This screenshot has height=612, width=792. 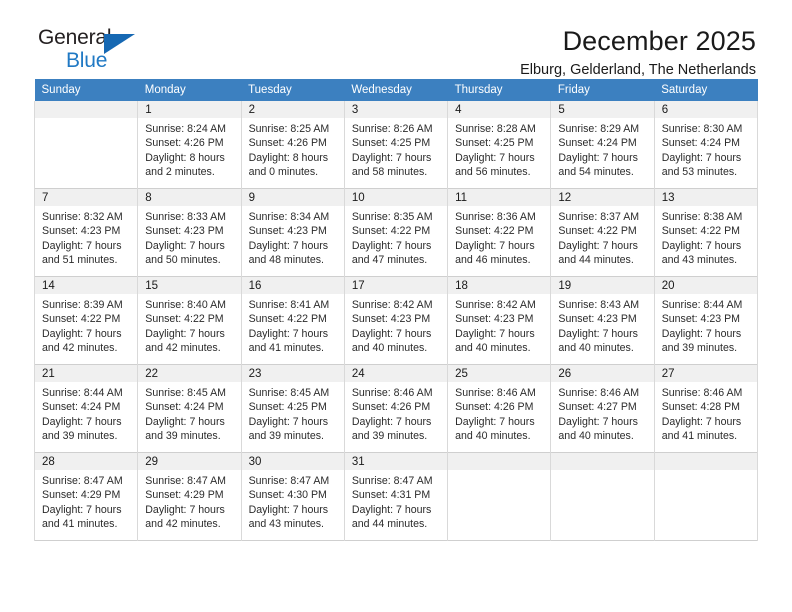 I want to click on day-number: 20, so click(x=705, y=285).